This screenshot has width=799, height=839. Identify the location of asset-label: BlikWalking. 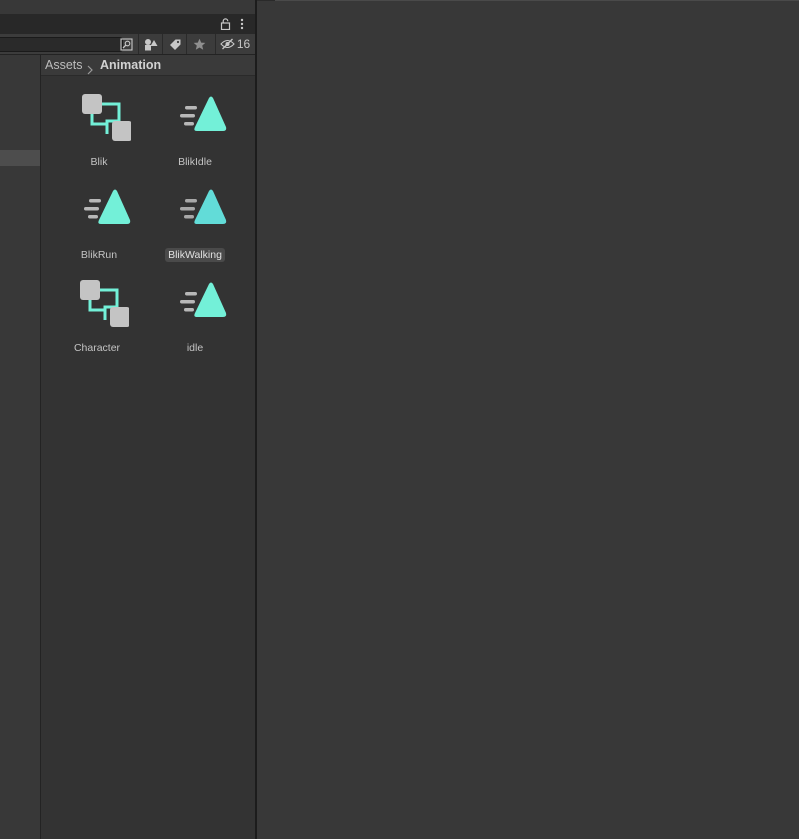
(195, 255).